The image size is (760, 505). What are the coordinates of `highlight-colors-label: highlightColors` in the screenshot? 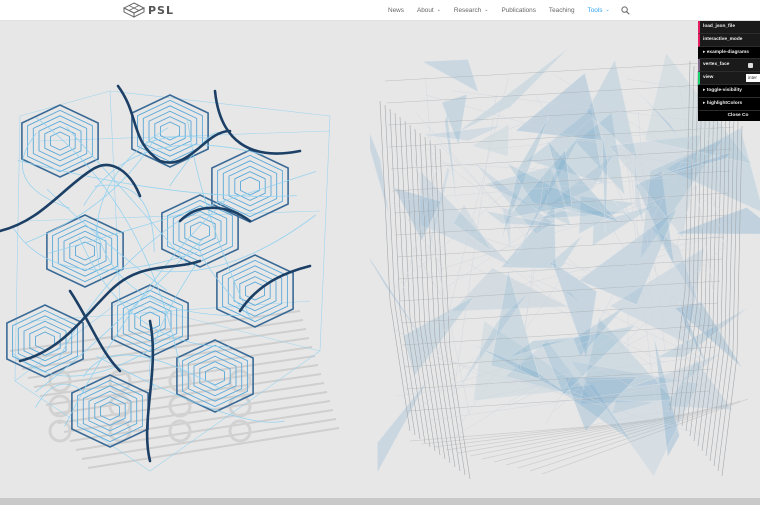 It's located at (724, 103).